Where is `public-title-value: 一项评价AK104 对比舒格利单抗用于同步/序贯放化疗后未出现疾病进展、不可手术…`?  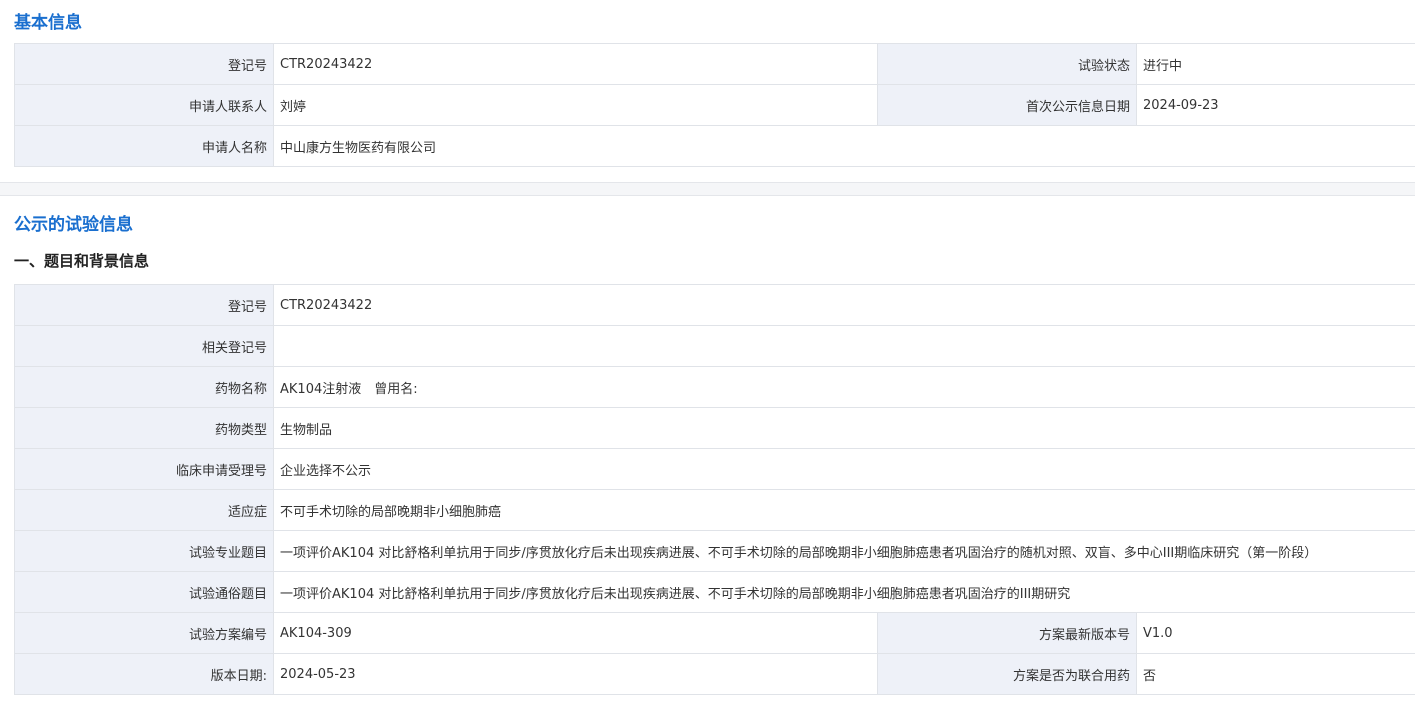 public-title-value: 一项评价AK104 对比舒格利单抗用于同步/序贯放化疗后未出现疾病进展、不可手术… is located at coordinates (843, 592).